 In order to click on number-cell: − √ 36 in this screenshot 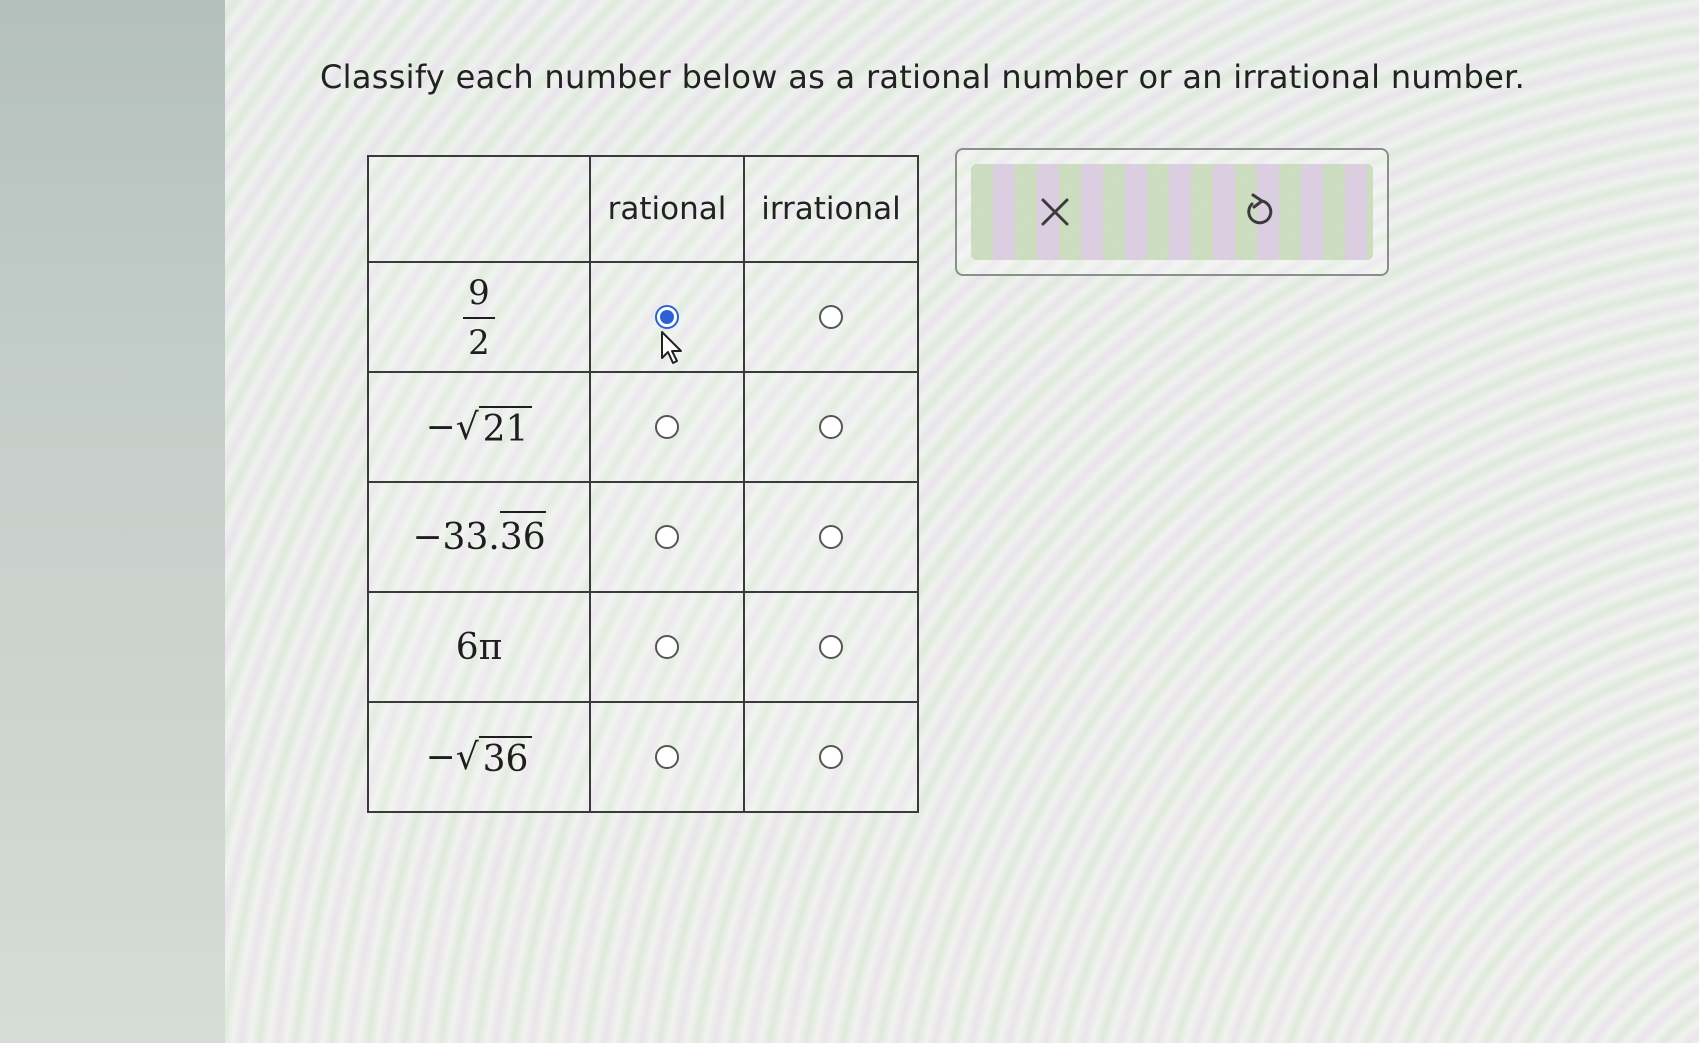, I will do `click(479, 757)`.